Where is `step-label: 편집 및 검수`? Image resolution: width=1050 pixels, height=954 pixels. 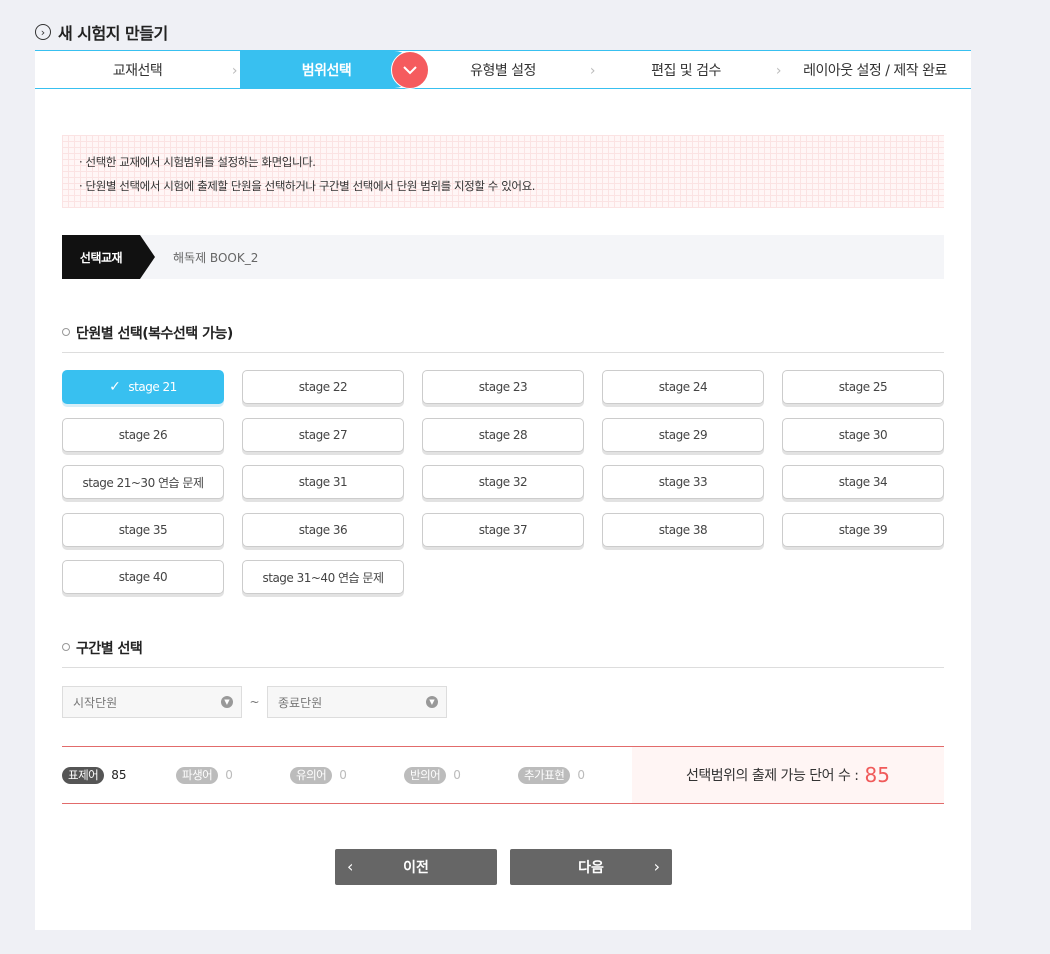 step-label: 편집 및 검수 is located at coordinates (686, 70).